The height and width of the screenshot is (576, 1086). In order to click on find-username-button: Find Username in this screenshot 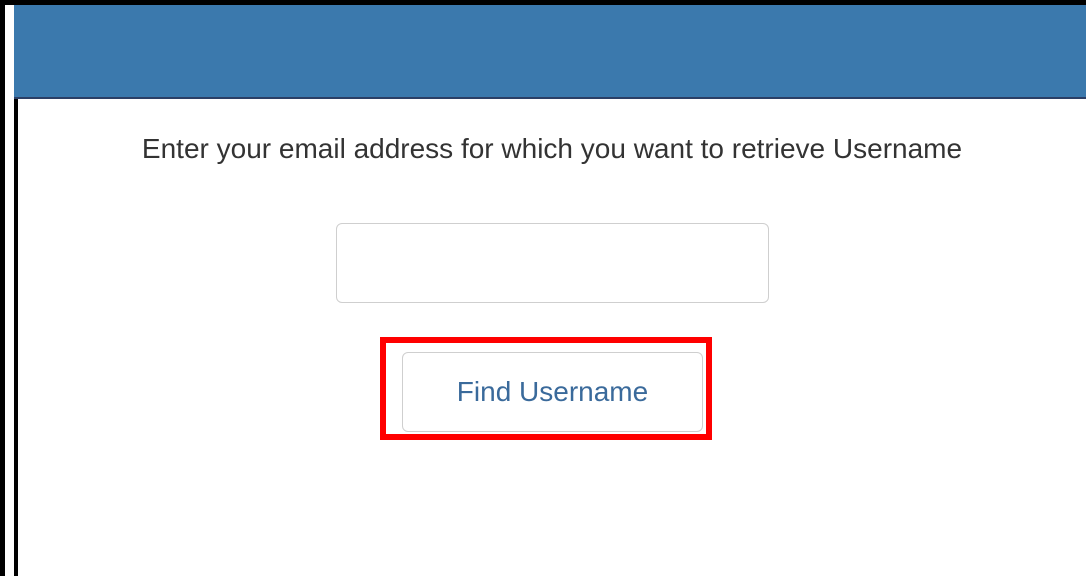, I will do `click(552, 392)`.